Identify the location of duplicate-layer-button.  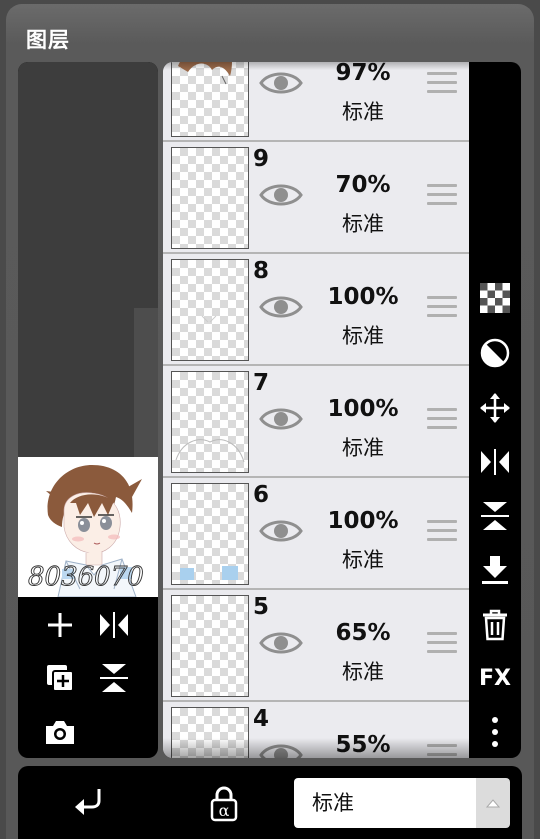
(60, 678).